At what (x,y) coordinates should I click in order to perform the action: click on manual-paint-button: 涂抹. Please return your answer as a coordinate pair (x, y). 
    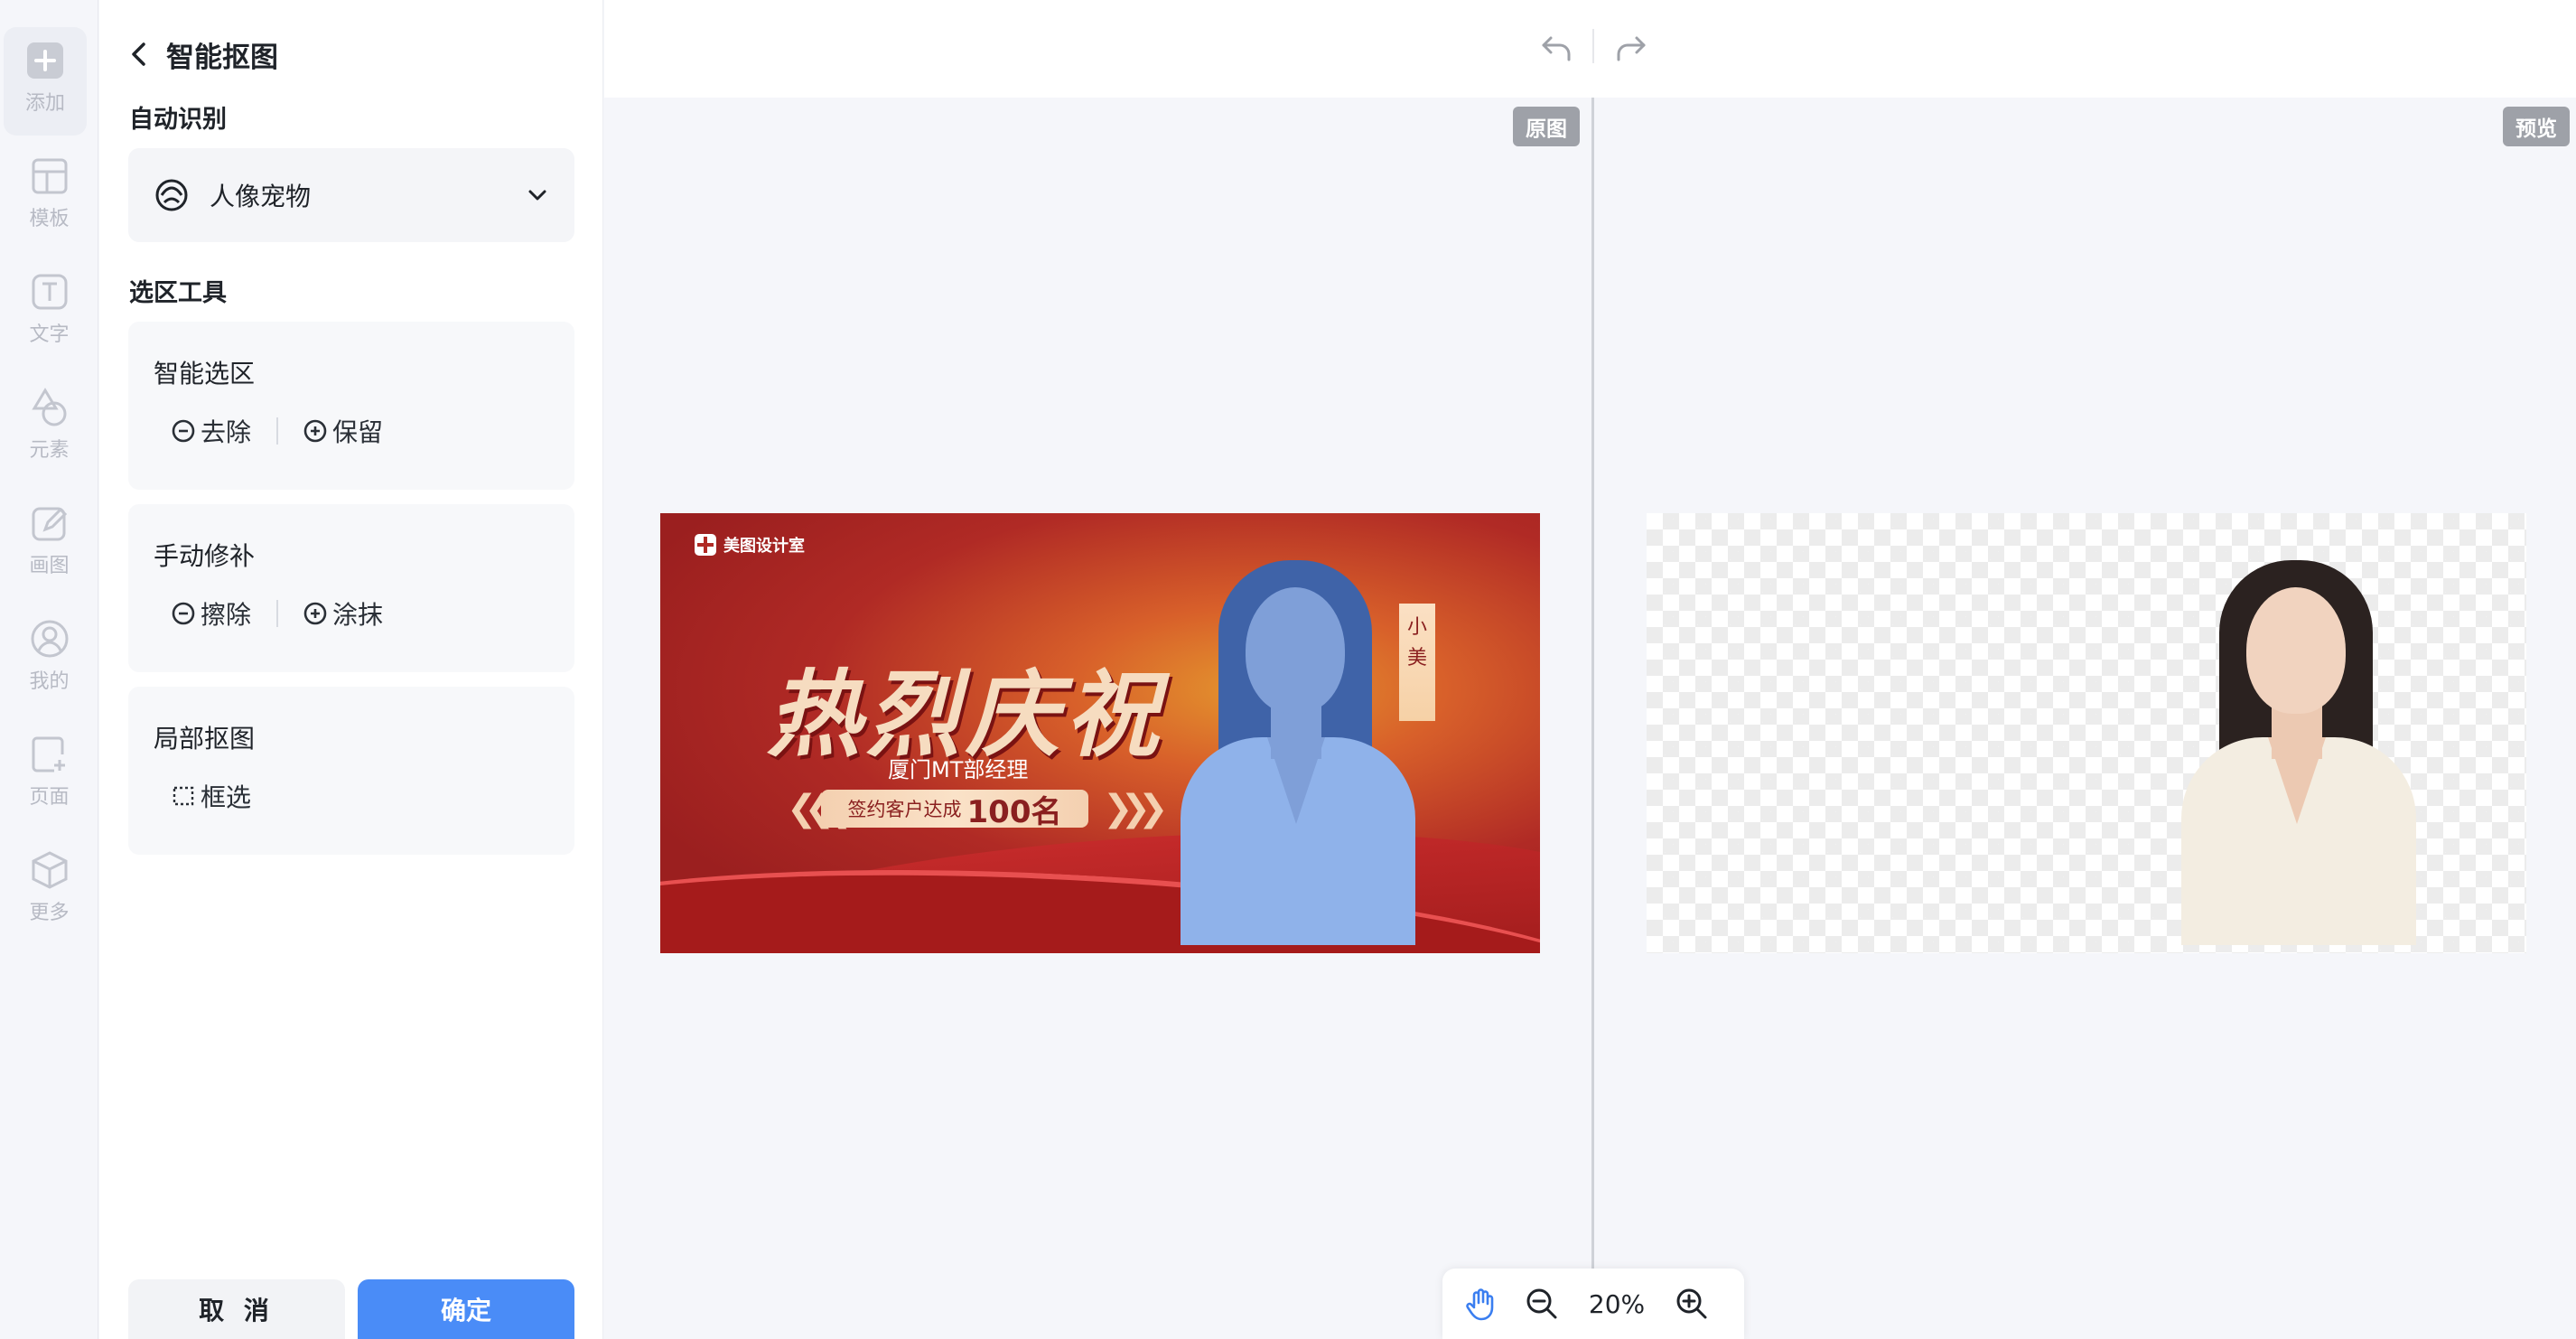
    Looking at the image, I should click on (342, 613).